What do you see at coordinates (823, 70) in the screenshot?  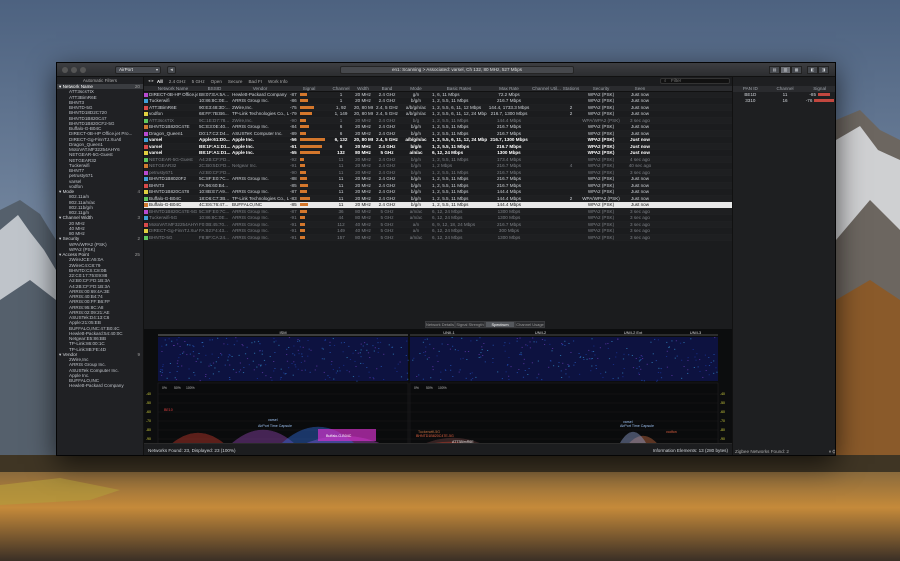 I see `panel-right-button: ◨` at bounding box center [823, 70].